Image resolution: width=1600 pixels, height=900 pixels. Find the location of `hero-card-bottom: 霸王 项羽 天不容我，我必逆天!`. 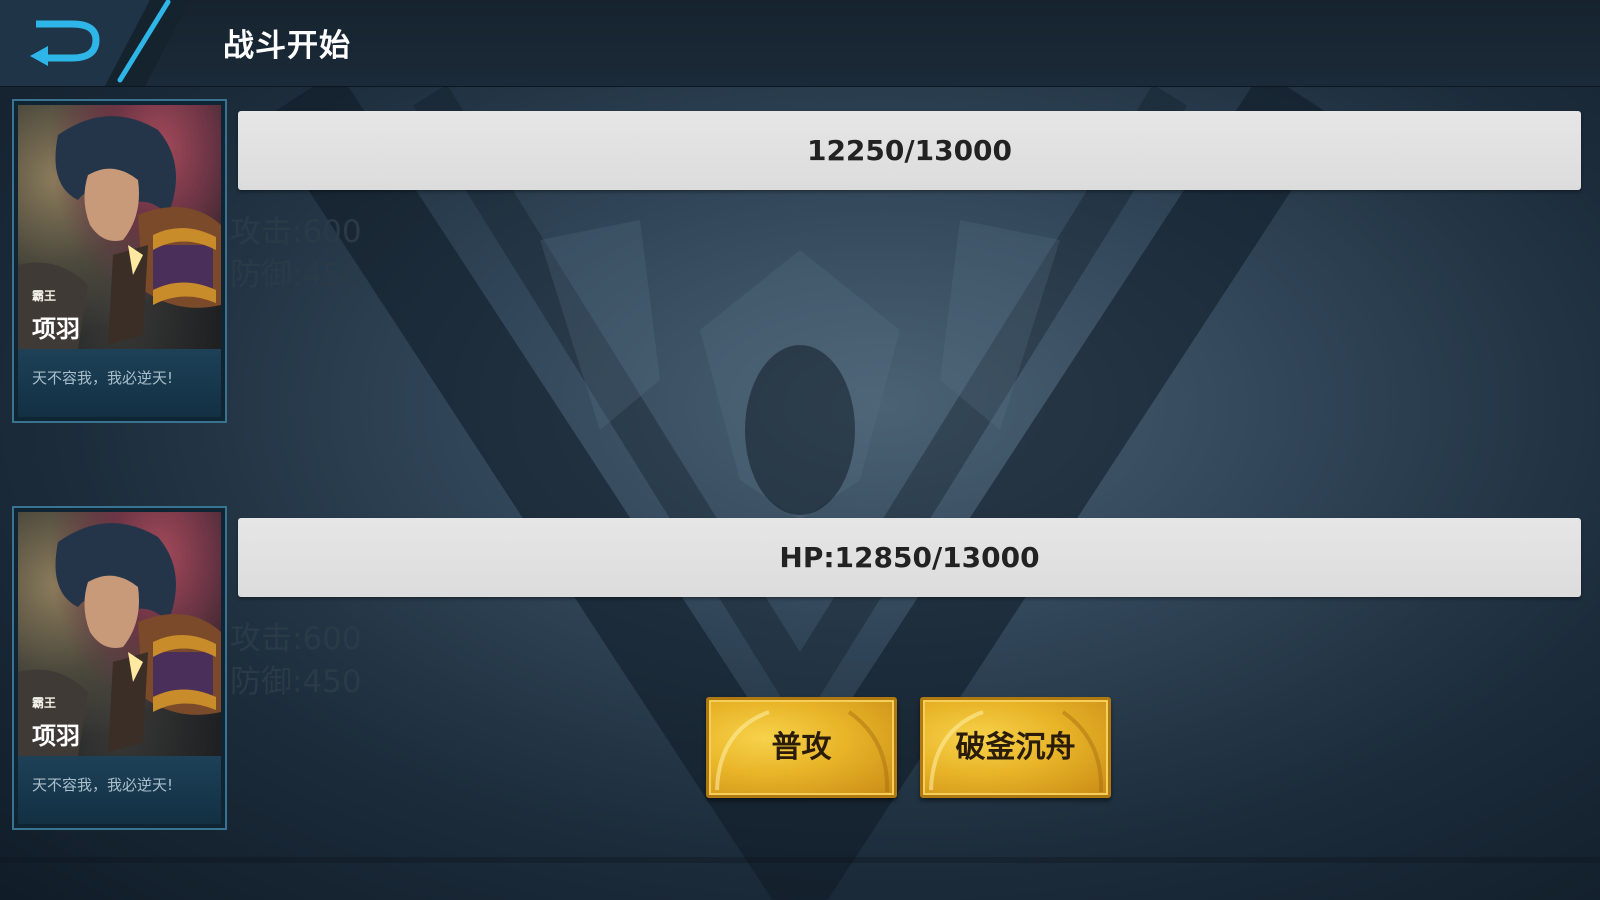

hero-card-bottom: 霸王 项羽 天不容我，我必逆天! is located at coordinates (119, 668).